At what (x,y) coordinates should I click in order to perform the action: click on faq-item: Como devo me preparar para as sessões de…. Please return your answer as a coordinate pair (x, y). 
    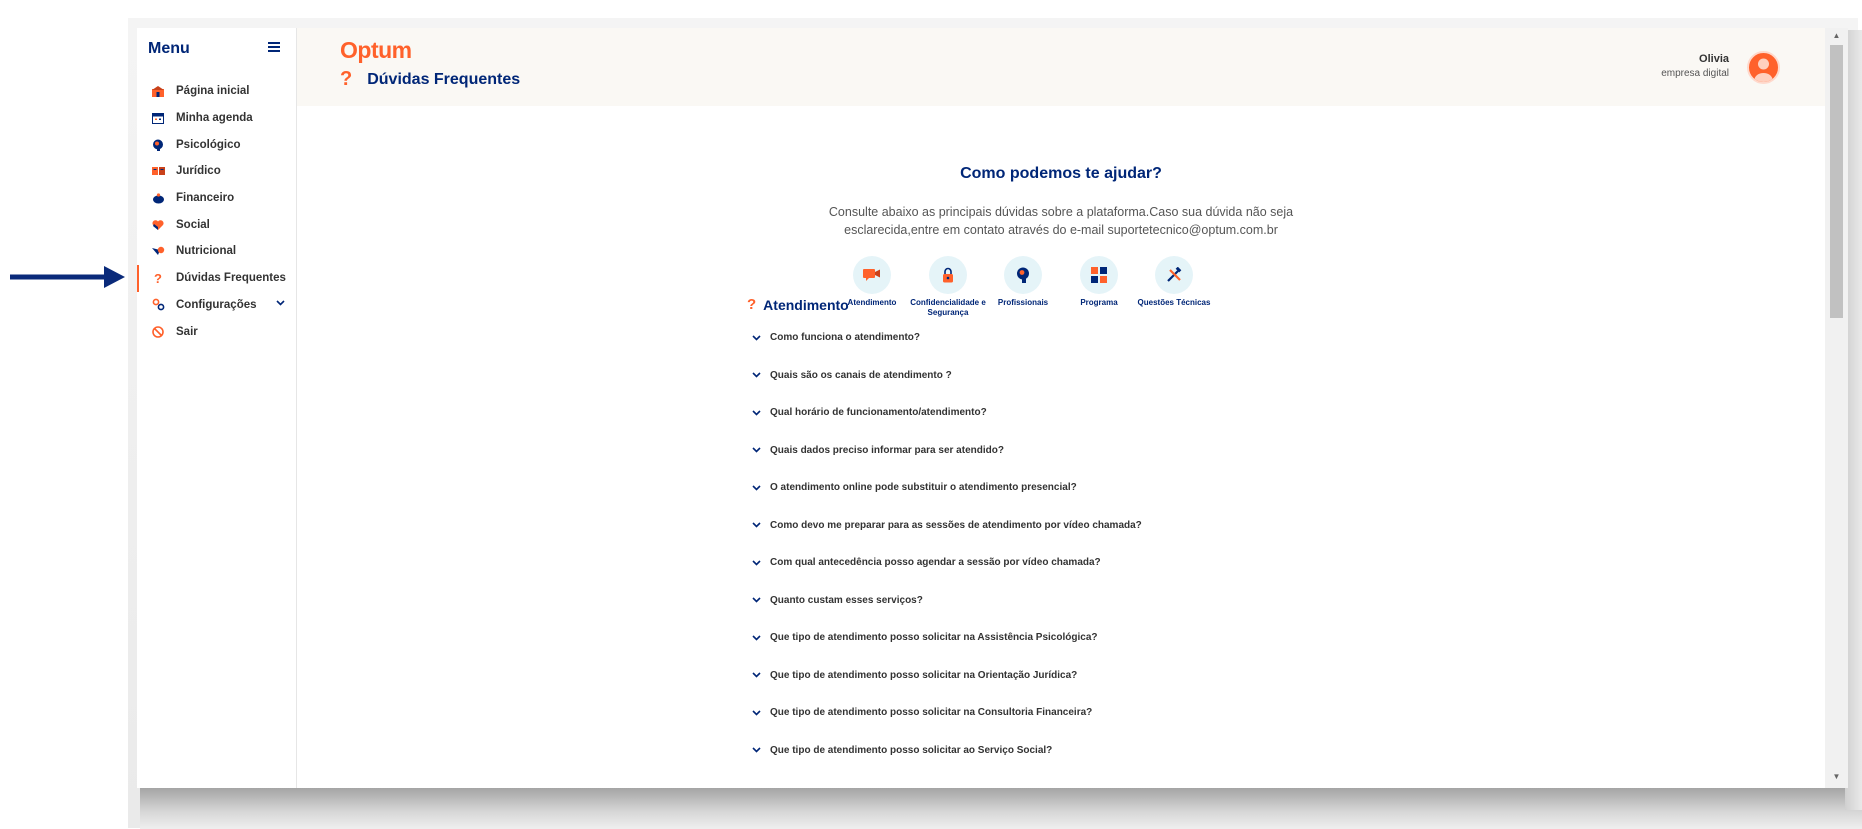
    Looking at the image, I should click on (1102, 526).